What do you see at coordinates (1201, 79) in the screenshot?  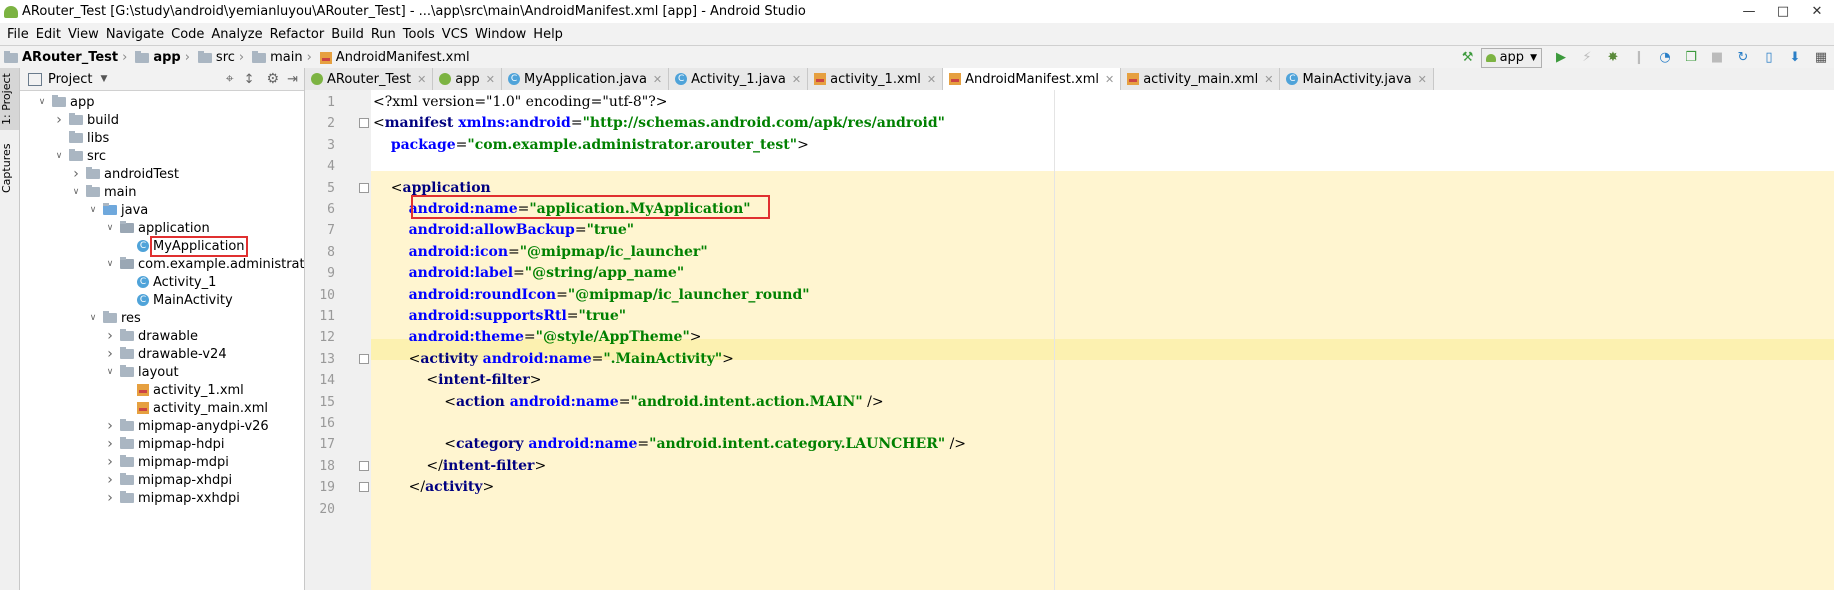 I see `tab-activity-main-xml: activity_main.xml ✕` at bounding box center [1201, 79].